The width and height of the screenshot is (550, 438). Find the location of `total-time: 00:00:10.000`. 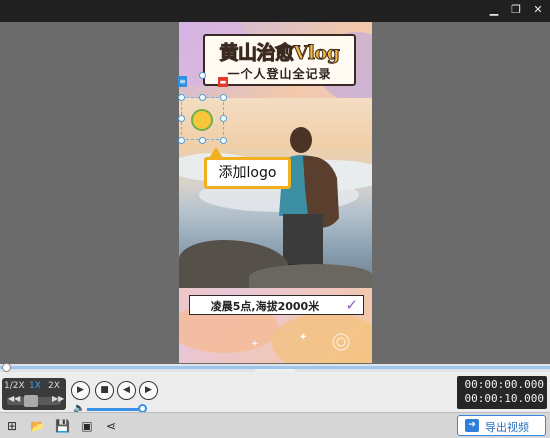

total-time: 00:00:10.000 is located at coordinates (504, 398).